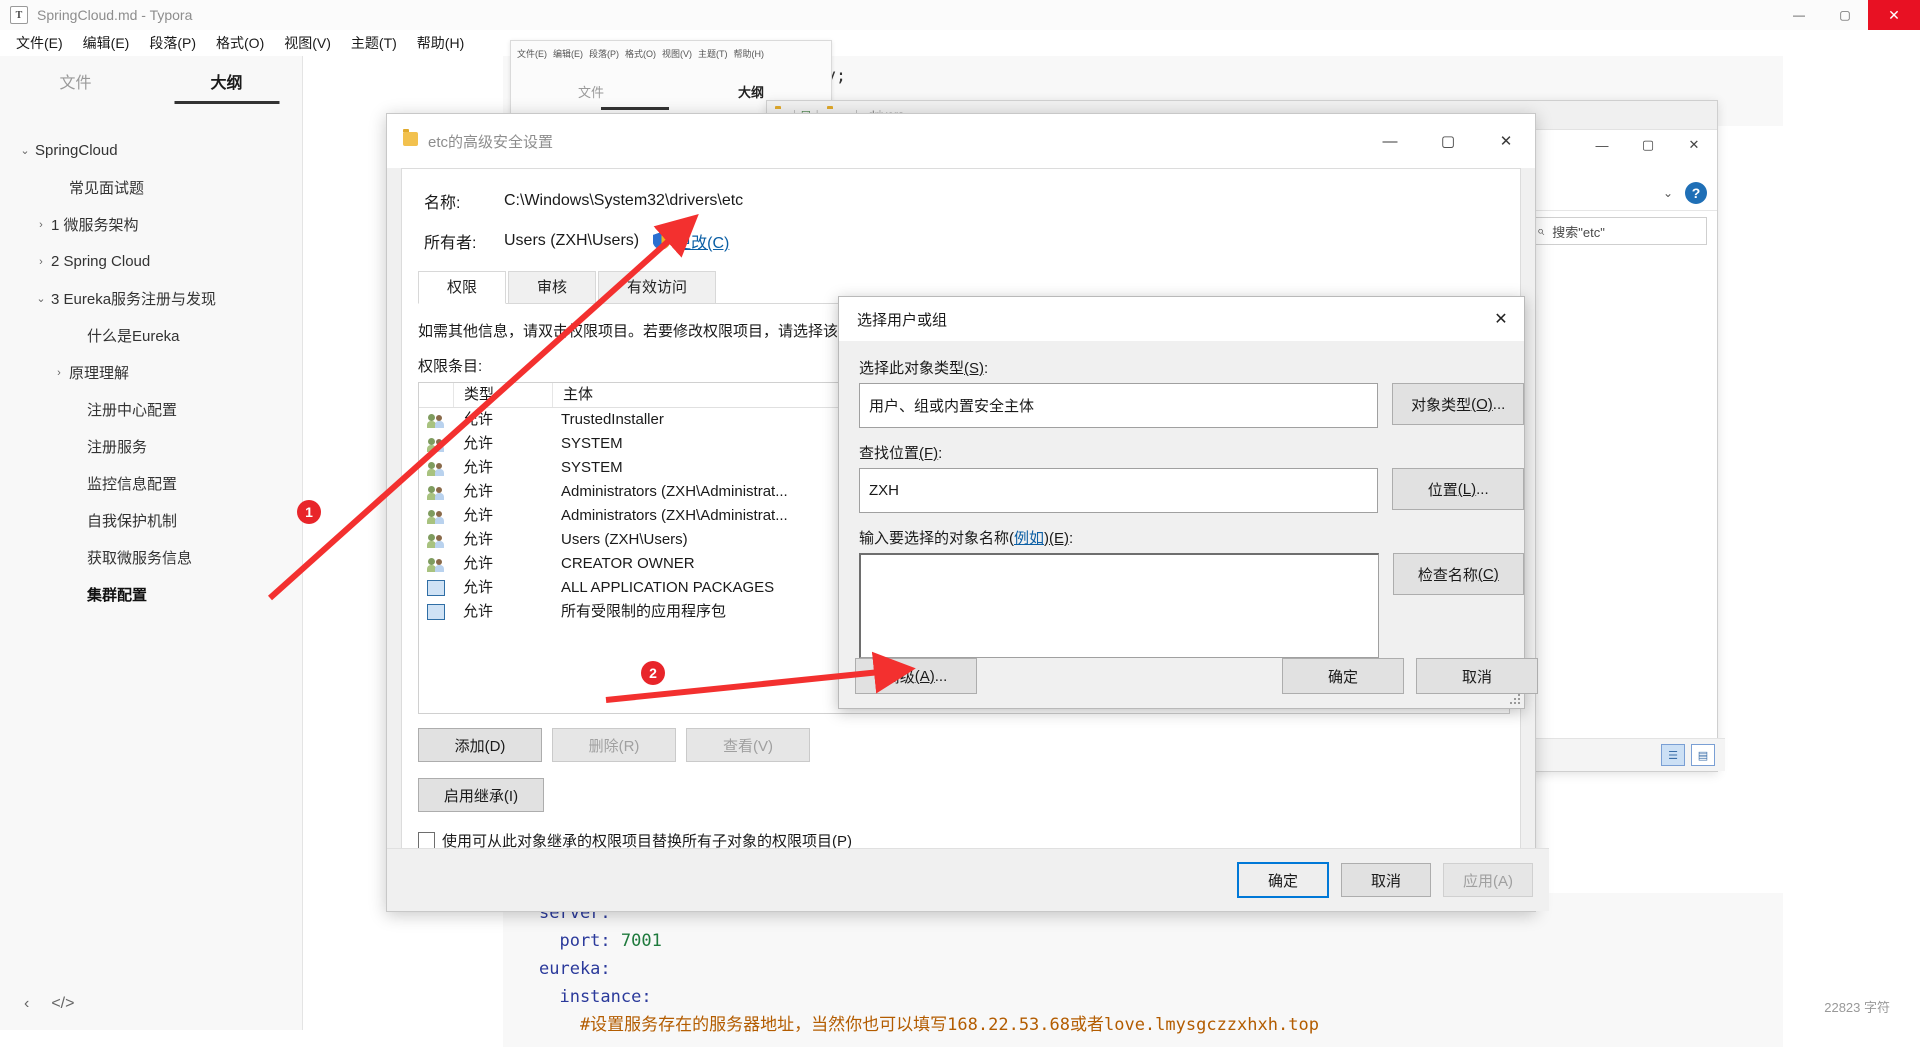 The height and width of the screenshot is (1047, 1920). What do you see at coordinates (657, 287) in the screenshot?
I see `tab-effective-access: 有效访问` at bounding box center [657, 287].